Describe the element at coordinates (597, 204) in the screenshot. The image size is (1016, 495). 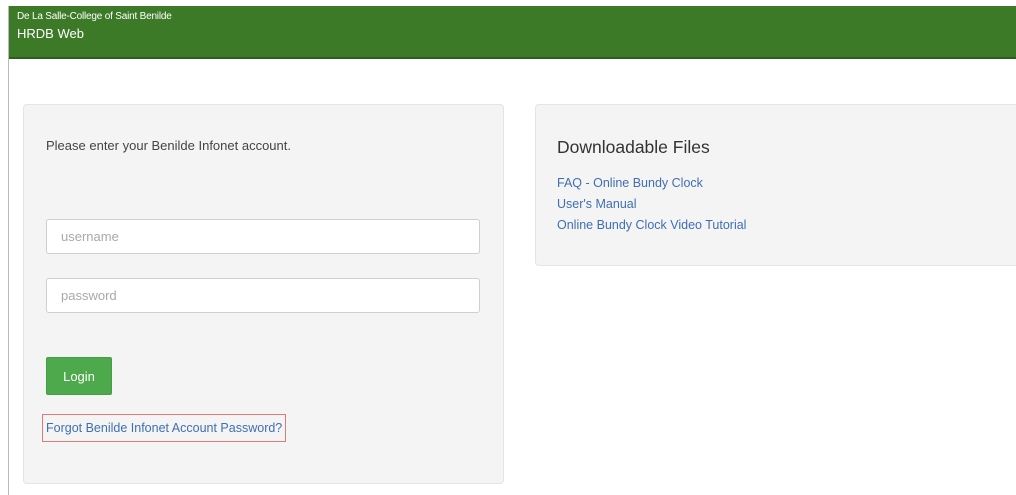
I see `users-manual-link: User's Manual` at that location.